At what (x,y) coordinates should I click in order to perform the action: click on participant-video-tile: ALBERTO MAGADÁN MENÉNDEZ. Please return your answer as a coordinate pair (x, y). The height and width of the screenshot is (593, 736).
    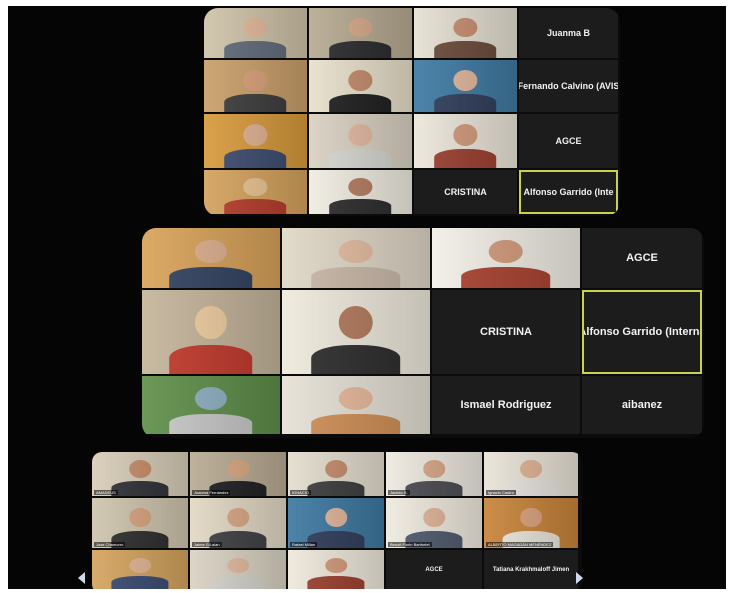
    Looking at the image, I should click on (531, 523).